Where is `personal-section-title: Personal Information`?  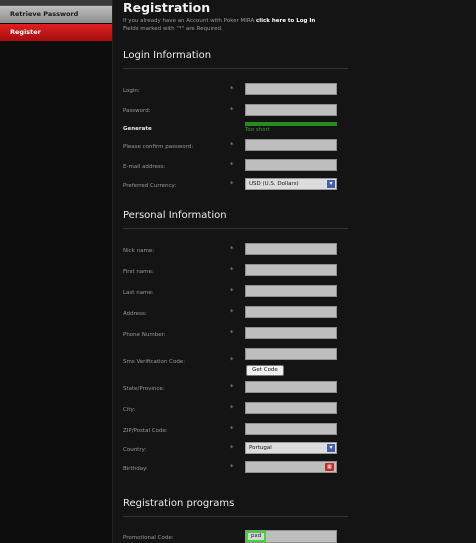 personal-section-title: Personal Information is located at coordinates (175, 215).